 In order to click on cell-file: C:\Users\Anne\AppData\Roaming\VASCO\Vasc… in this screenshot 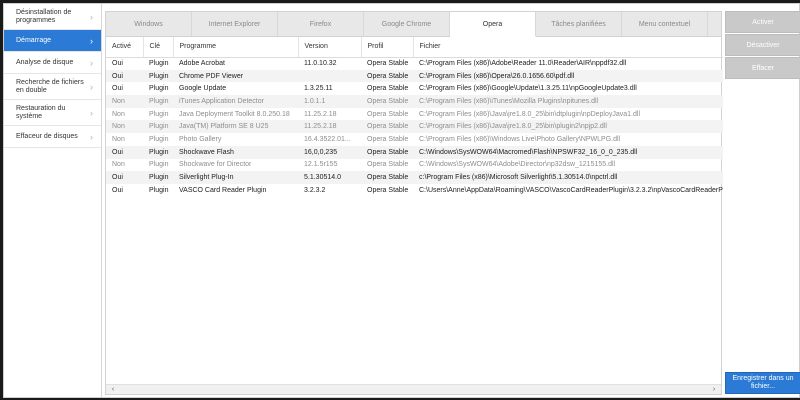, I will do `click(571, 190)`.